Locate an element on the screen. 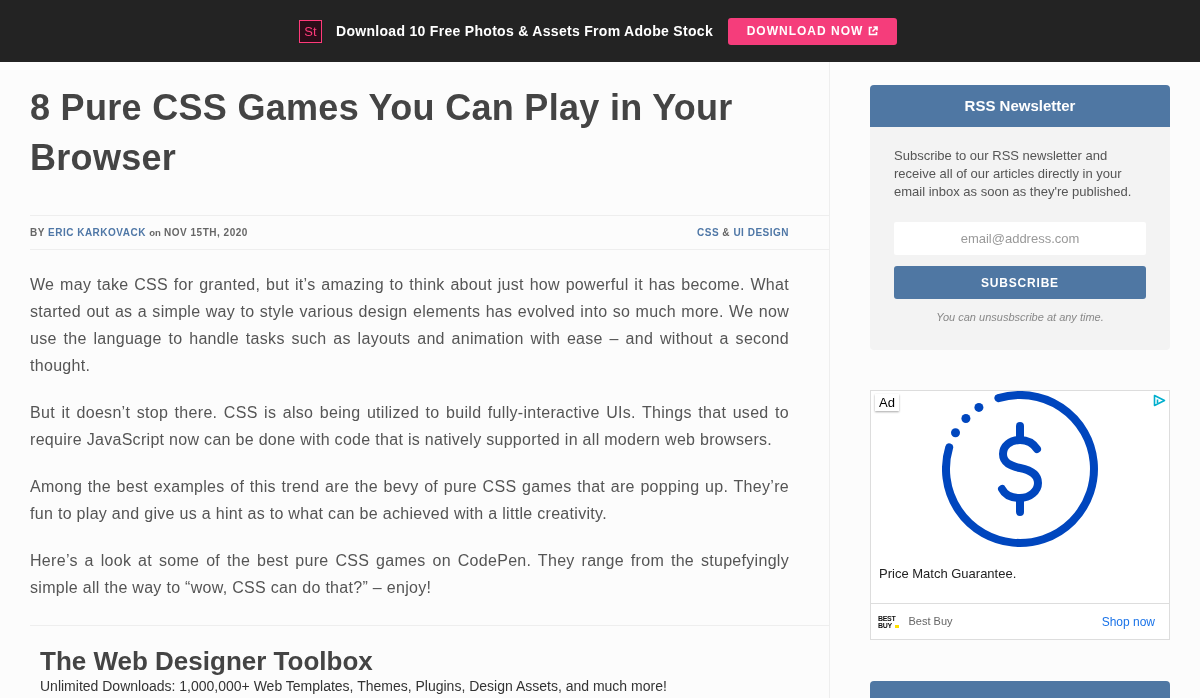 This screenshot has width=1200, height=698. ad-badge: Ad is located at coordinates (887, 402).